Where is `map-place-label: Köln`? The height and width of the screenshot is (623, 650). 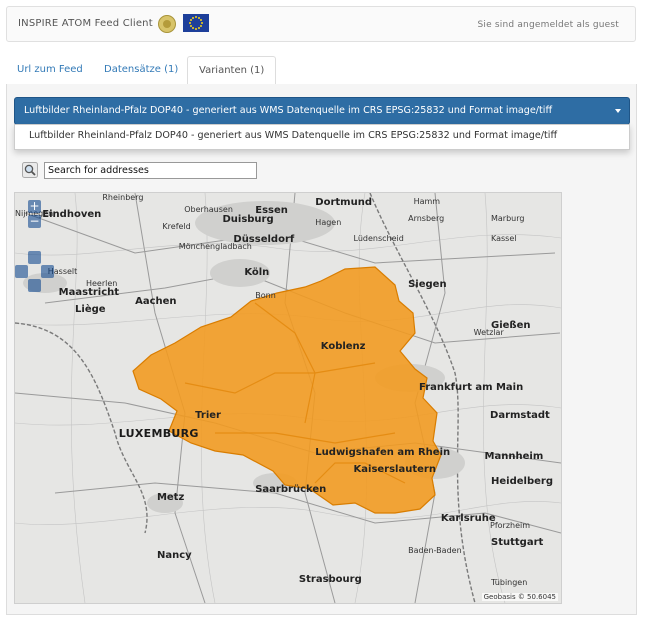
map-place-label: Köln is located at coordinates (257, 272).